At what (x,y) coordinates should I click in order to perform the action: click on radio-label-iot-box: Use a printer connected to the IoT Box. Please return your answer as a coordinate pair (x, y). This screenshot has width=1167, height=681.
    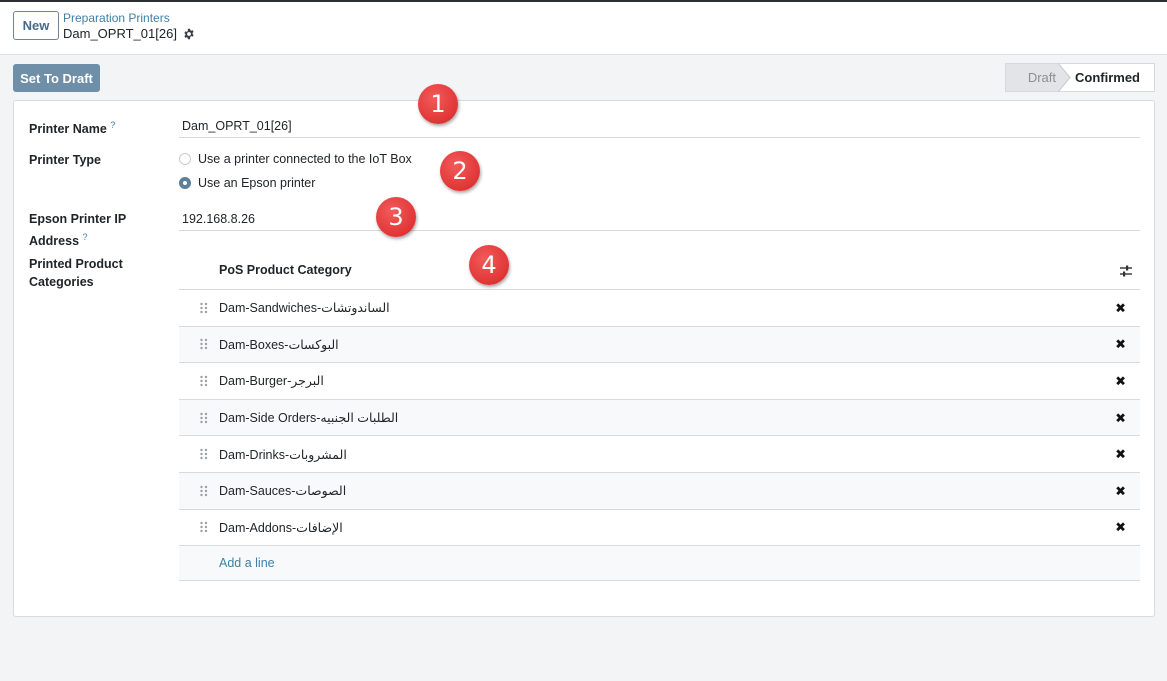
    Looking at the image, I should click on (305, 159).